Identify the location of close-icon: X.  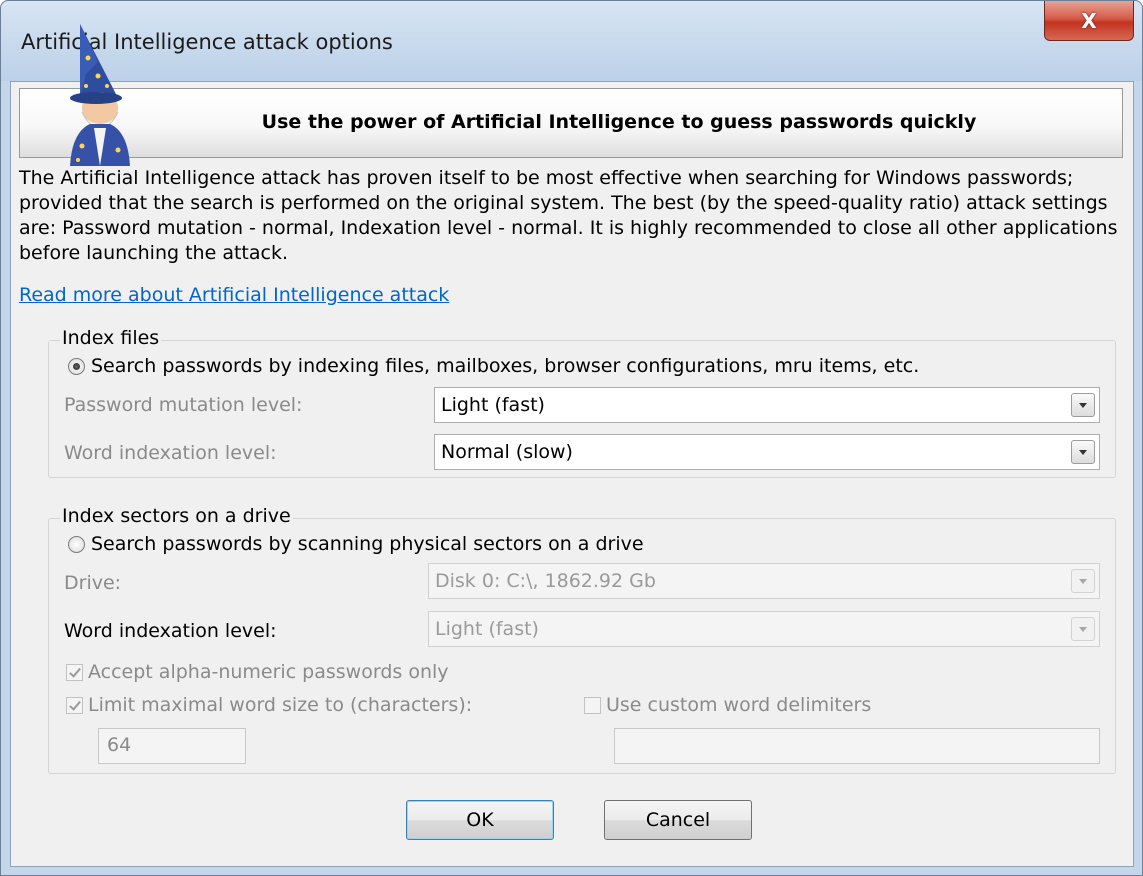
(1089, 20).